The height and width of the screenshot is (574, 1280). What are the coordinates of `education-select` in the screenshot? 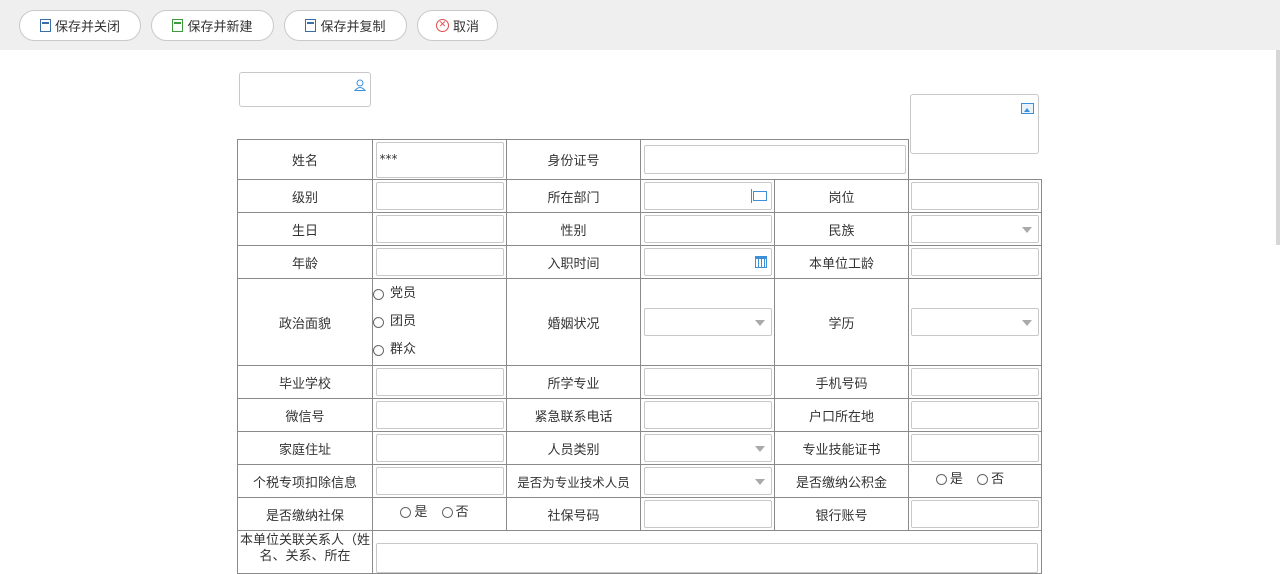 It's located at (975, 322).